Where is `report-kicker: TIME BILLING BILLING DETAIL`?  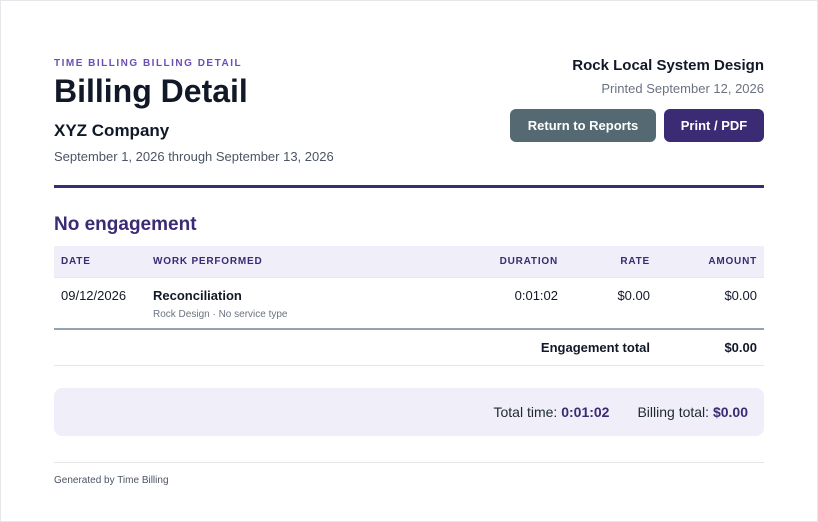
report-kicker: TIME BILLING BILLING DETAIL is located at coordinates (148, 63).